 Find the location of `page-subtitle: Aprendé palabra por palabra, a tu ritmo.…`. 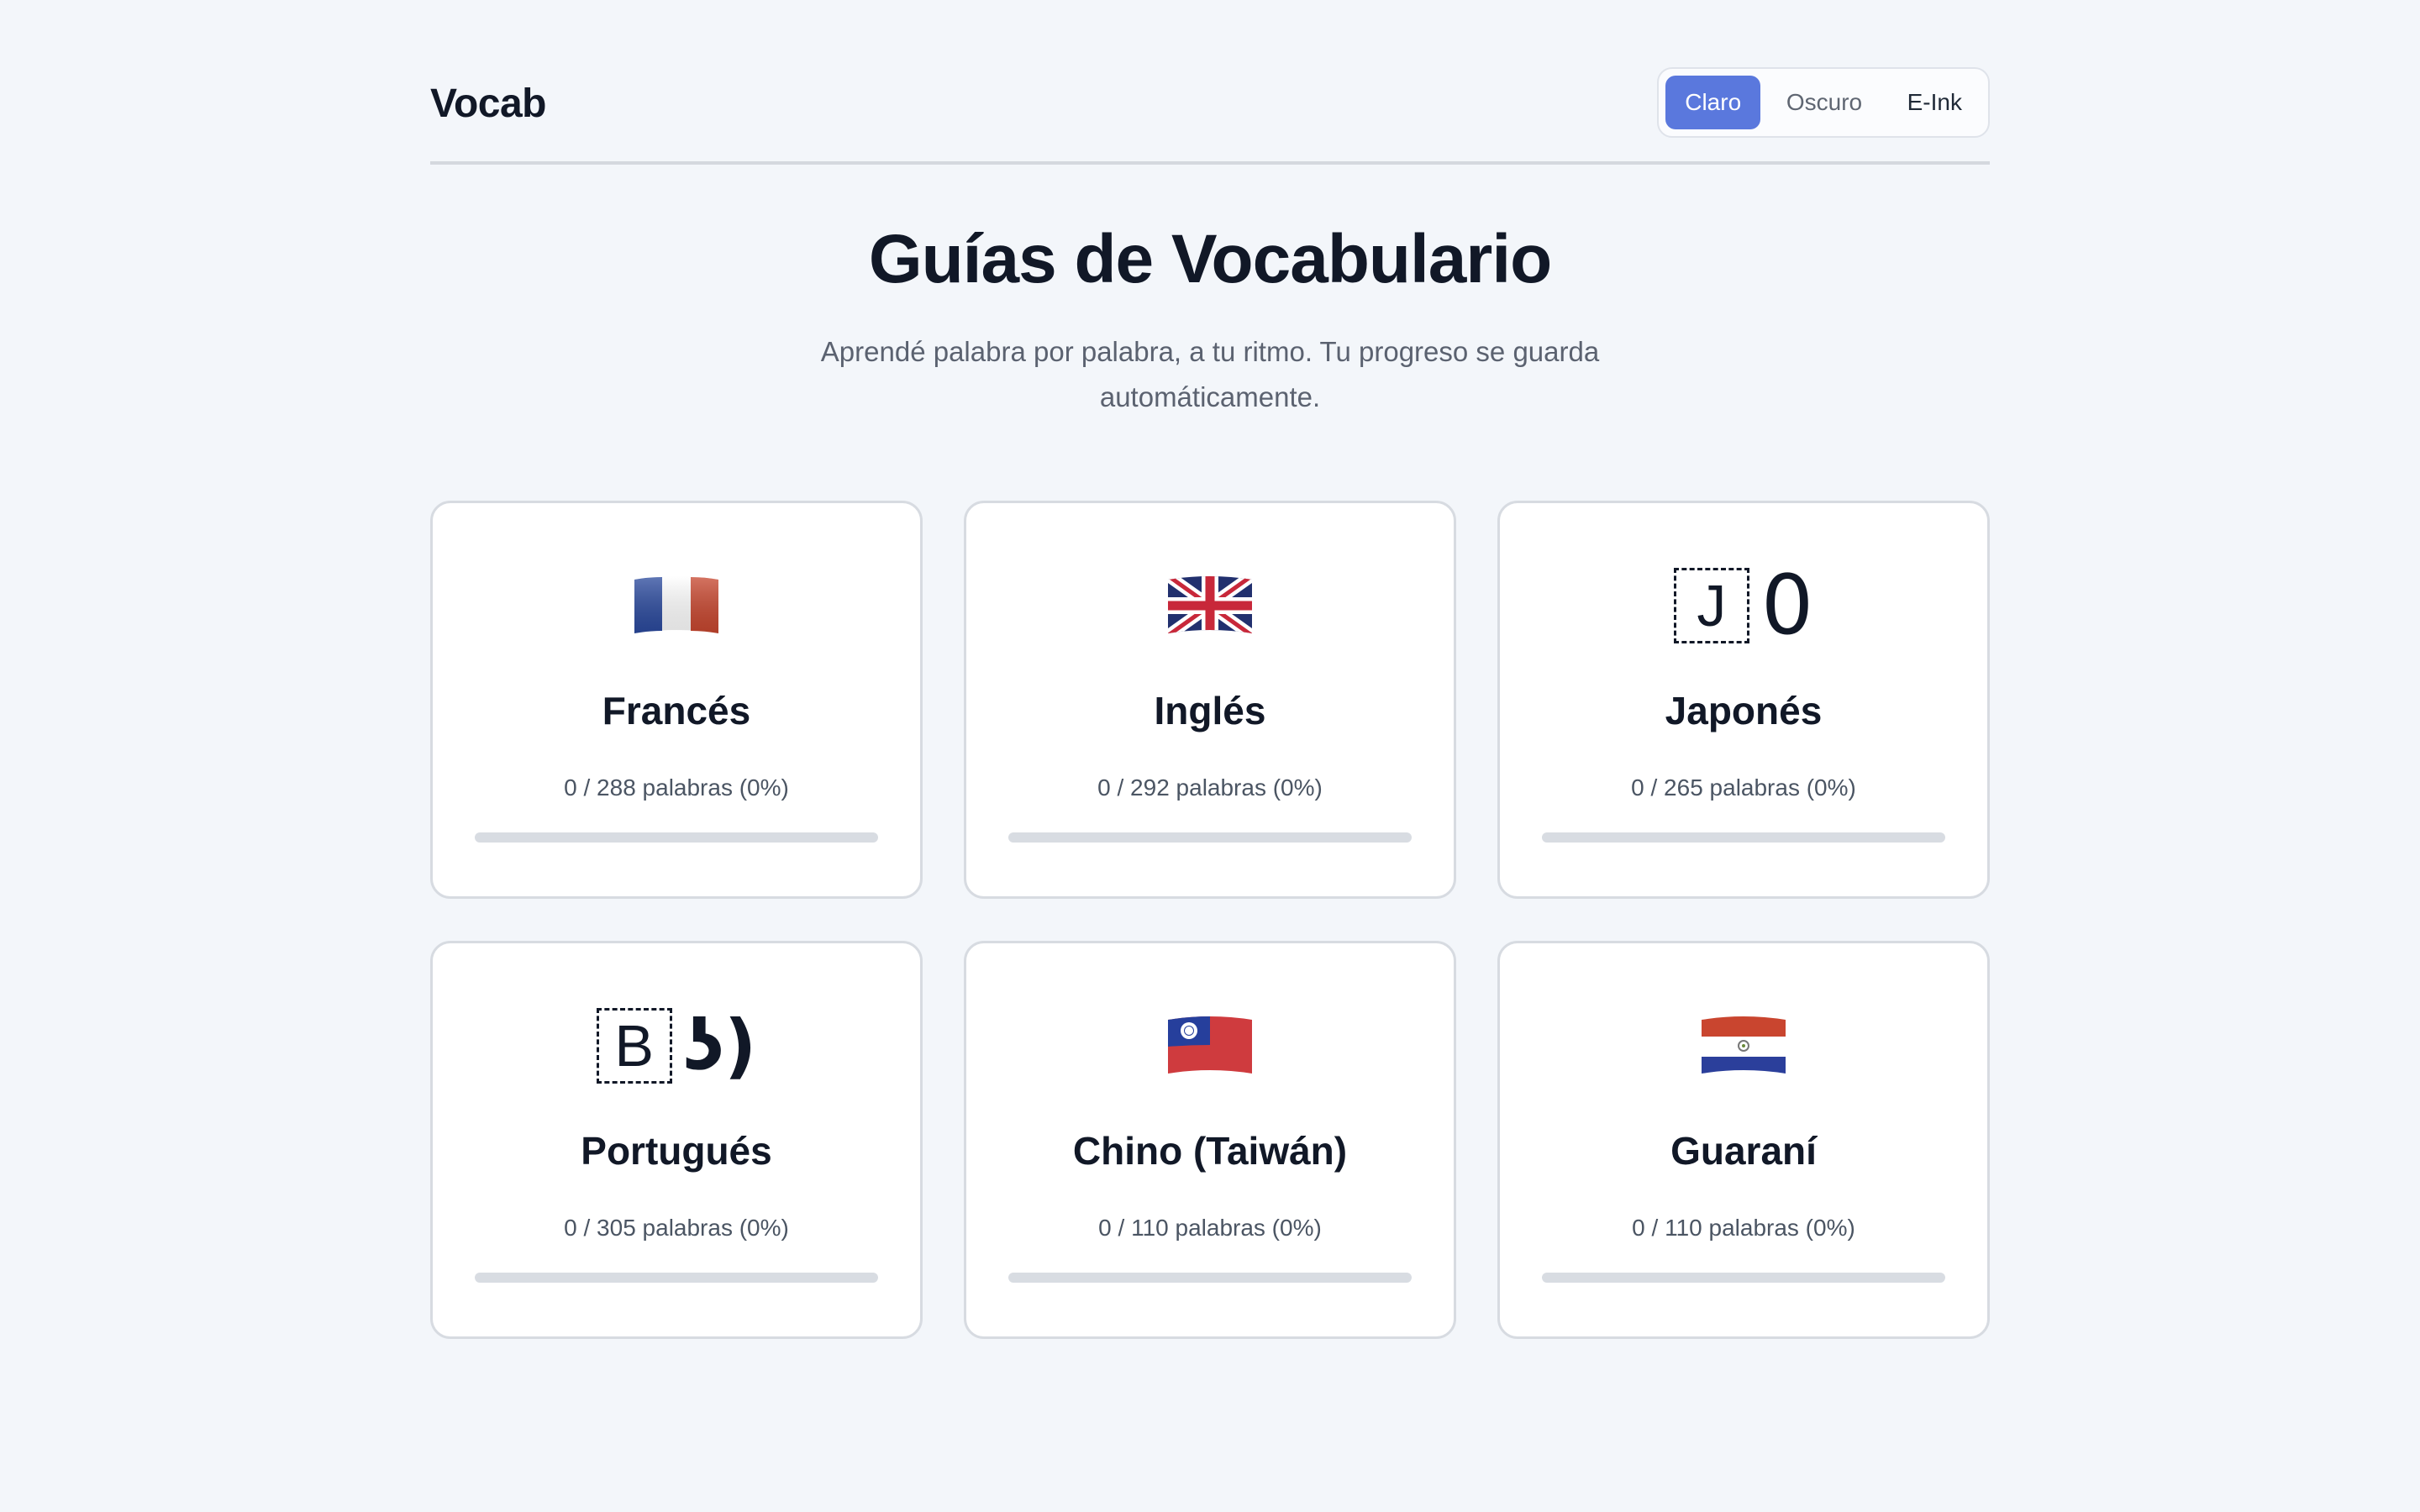

page-subtitle: Aprendé palabra por palabra, a tu ritmo.… is located at coordinates (1210, 374).